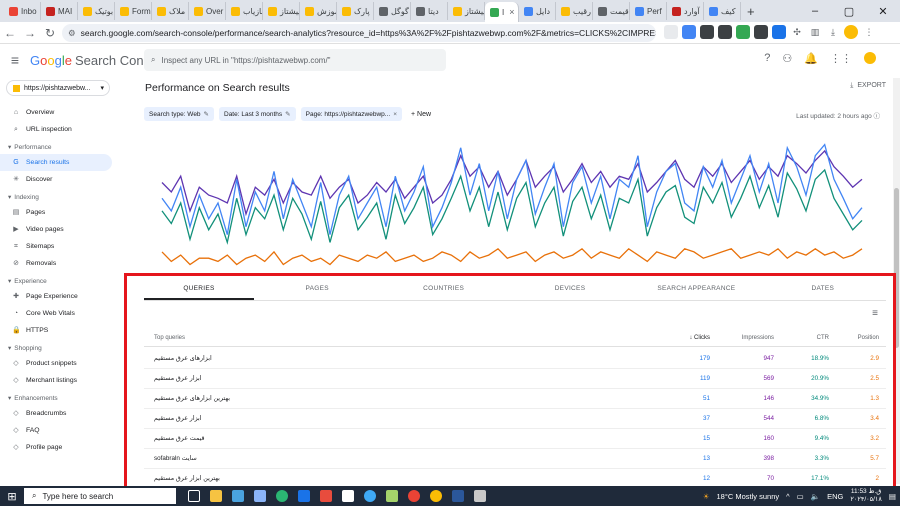 The height and width of the screenshot is (506, 900). I want to click on filter-icon: ≡, so click(875, 313).